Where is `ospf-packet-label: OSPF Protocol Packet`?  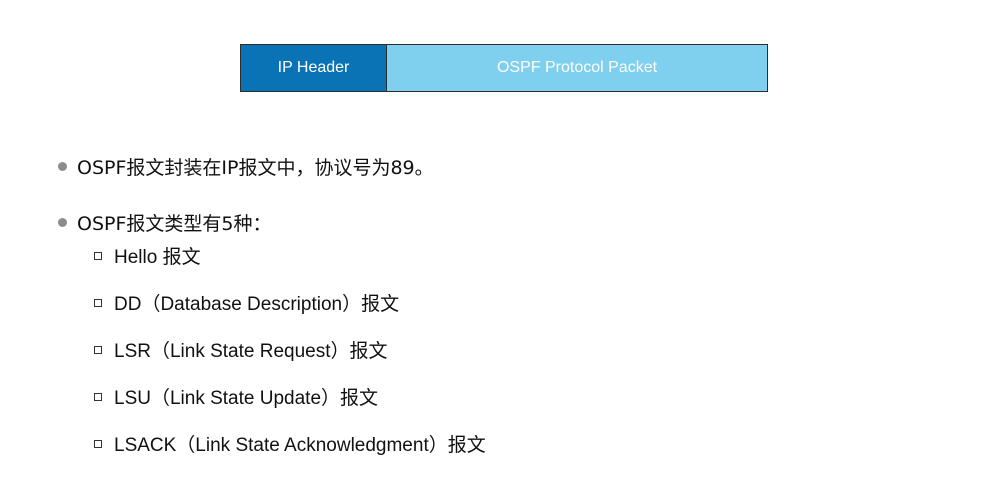 ospf-packet-label: OSPF Protocol Packet is located at coordinates (577, 67).